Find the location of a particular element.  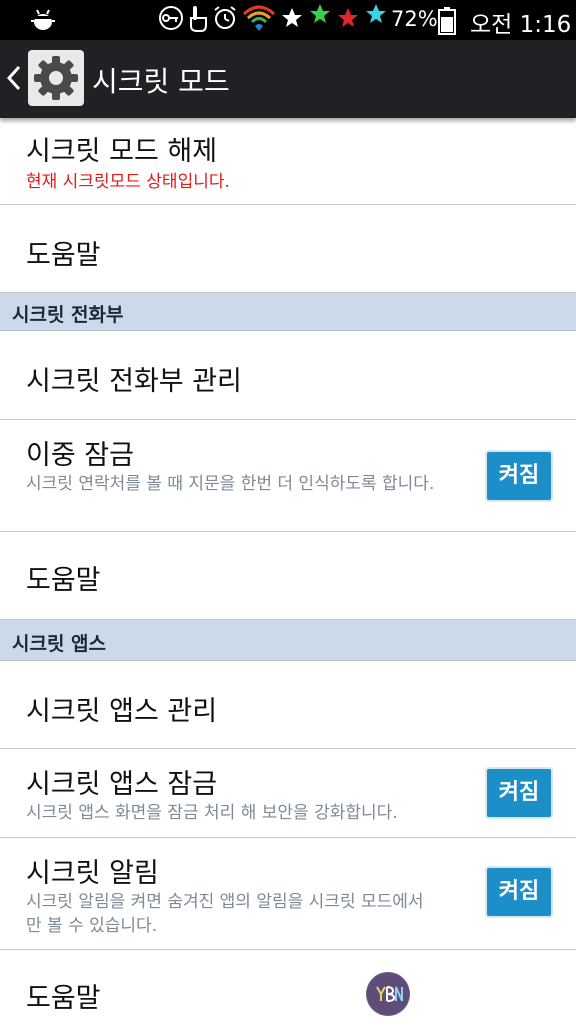

section-label: 시크릿 전화부 is located at coordinates (68, 315).